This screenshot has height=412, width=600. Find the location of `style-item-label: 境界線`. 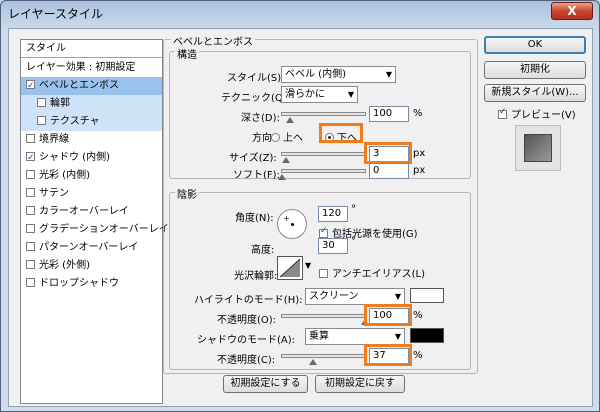

style-item-label: 境界線 is located at coordinates (54, 139).